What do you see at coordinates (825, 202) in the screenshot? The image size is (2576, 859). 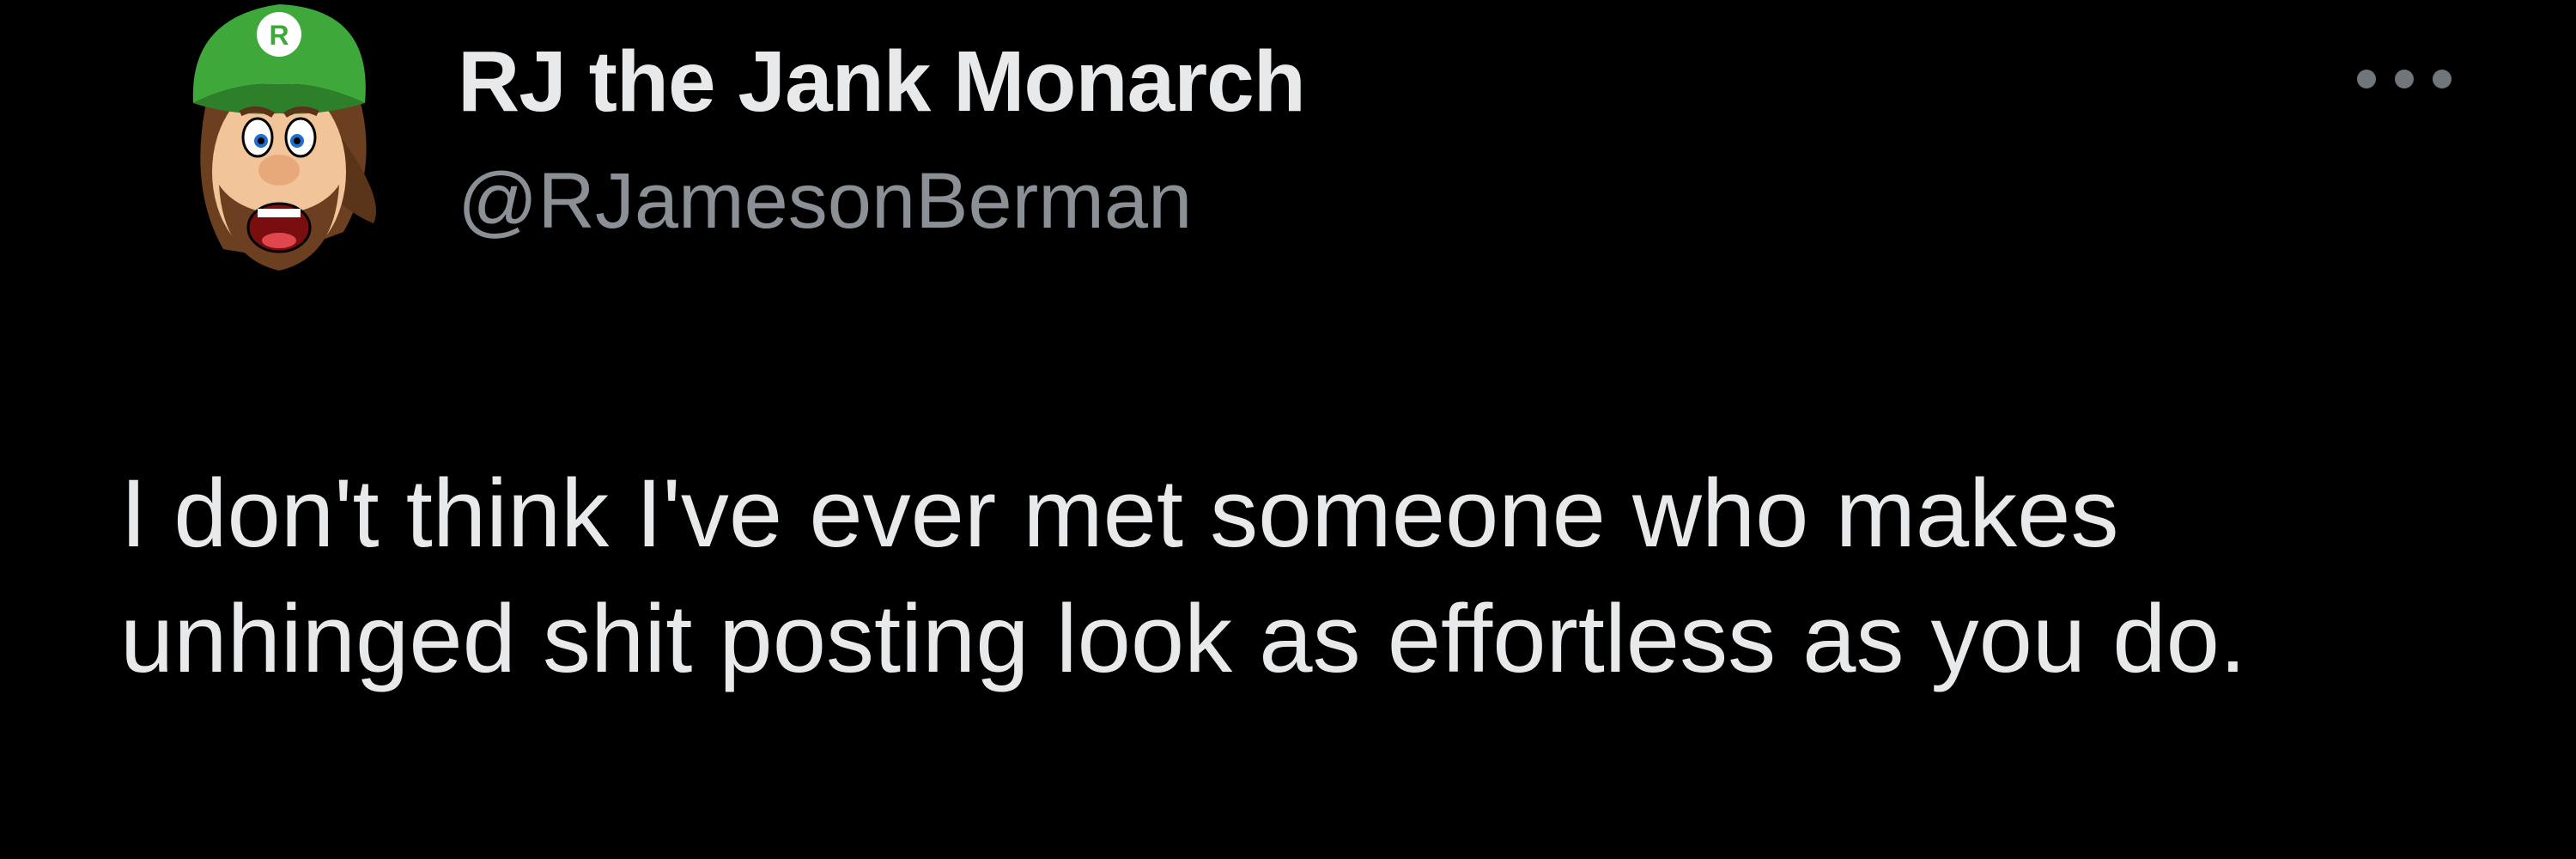 I see `author-handle: @RJamesonBerman` at bounding box center [825, 202].